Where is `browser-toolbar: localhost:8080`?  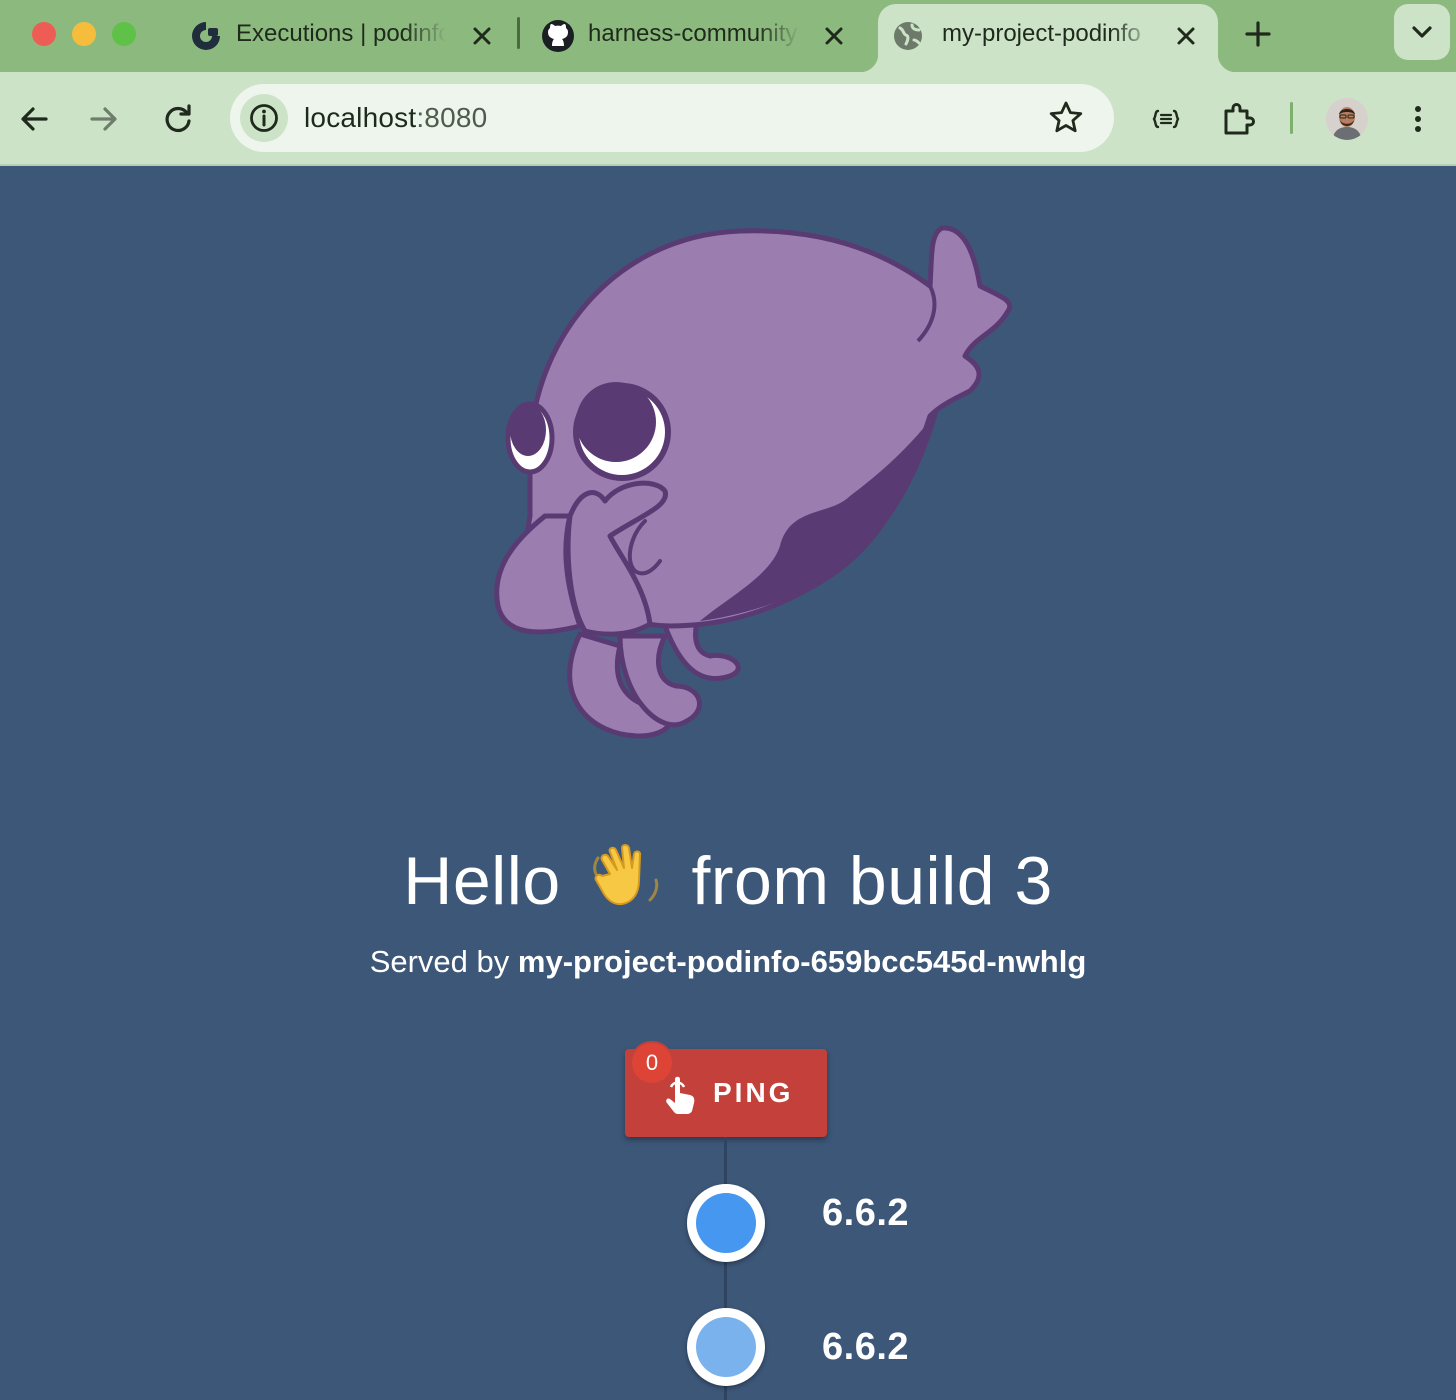 browser-toolbar: localhost:8080 is located at coordinates (728, 119).